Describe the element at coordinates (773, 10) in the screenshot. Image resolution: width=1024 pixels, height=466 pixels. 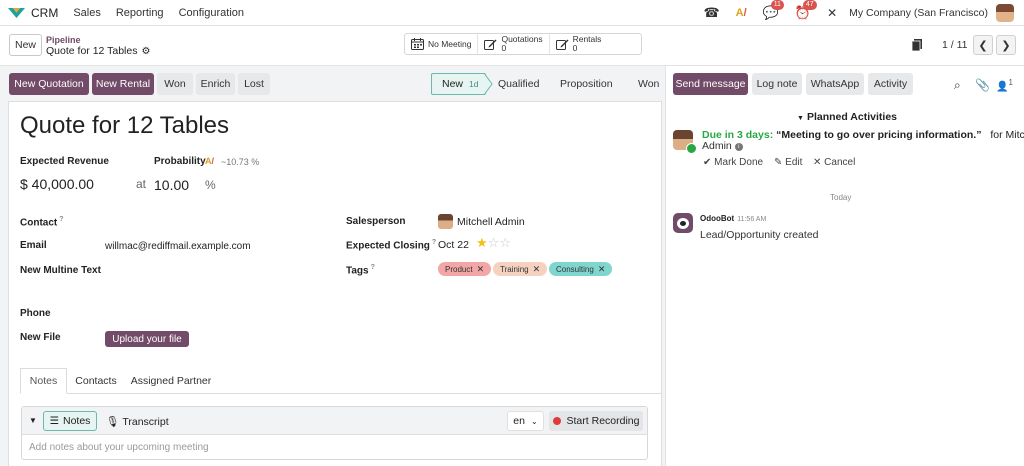
I see `messages-icon: 💬 11` at that location.